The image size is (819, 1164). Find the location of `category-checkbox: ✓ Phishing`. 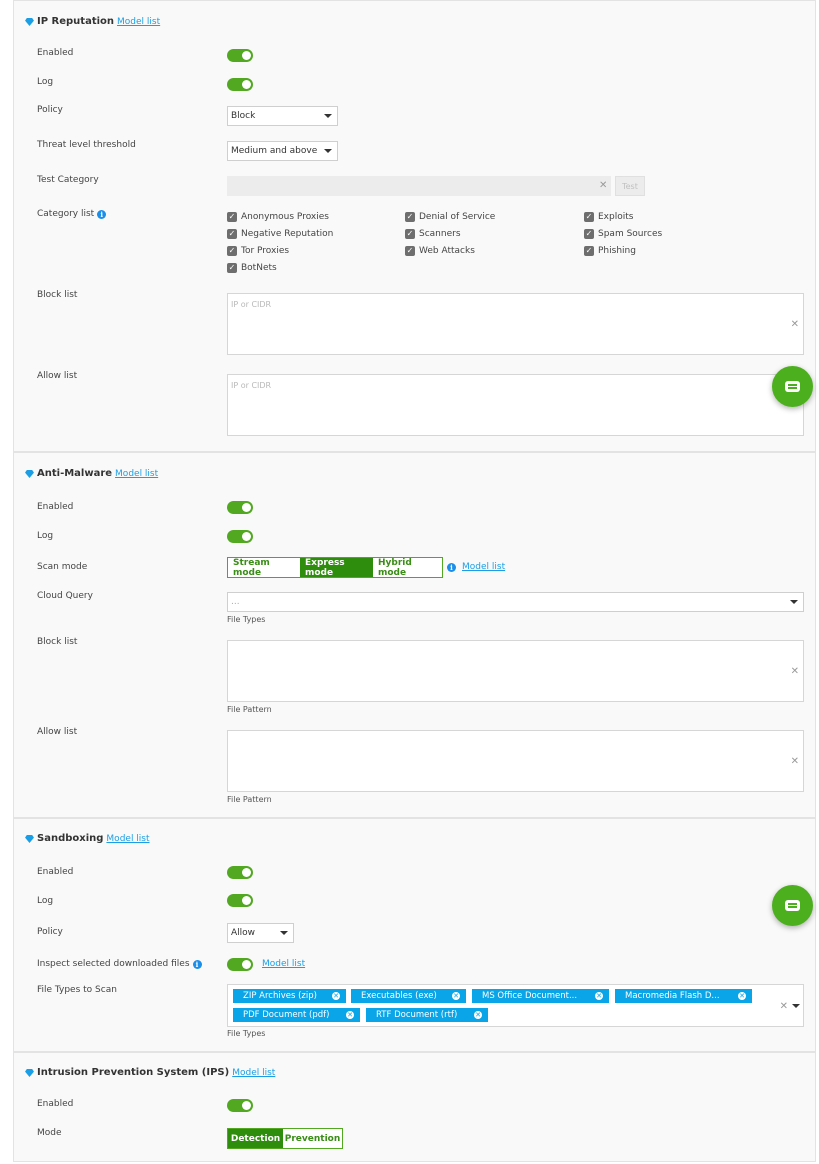

category-checkbox: ✓ Phishing is located at coordinates (610, 251).